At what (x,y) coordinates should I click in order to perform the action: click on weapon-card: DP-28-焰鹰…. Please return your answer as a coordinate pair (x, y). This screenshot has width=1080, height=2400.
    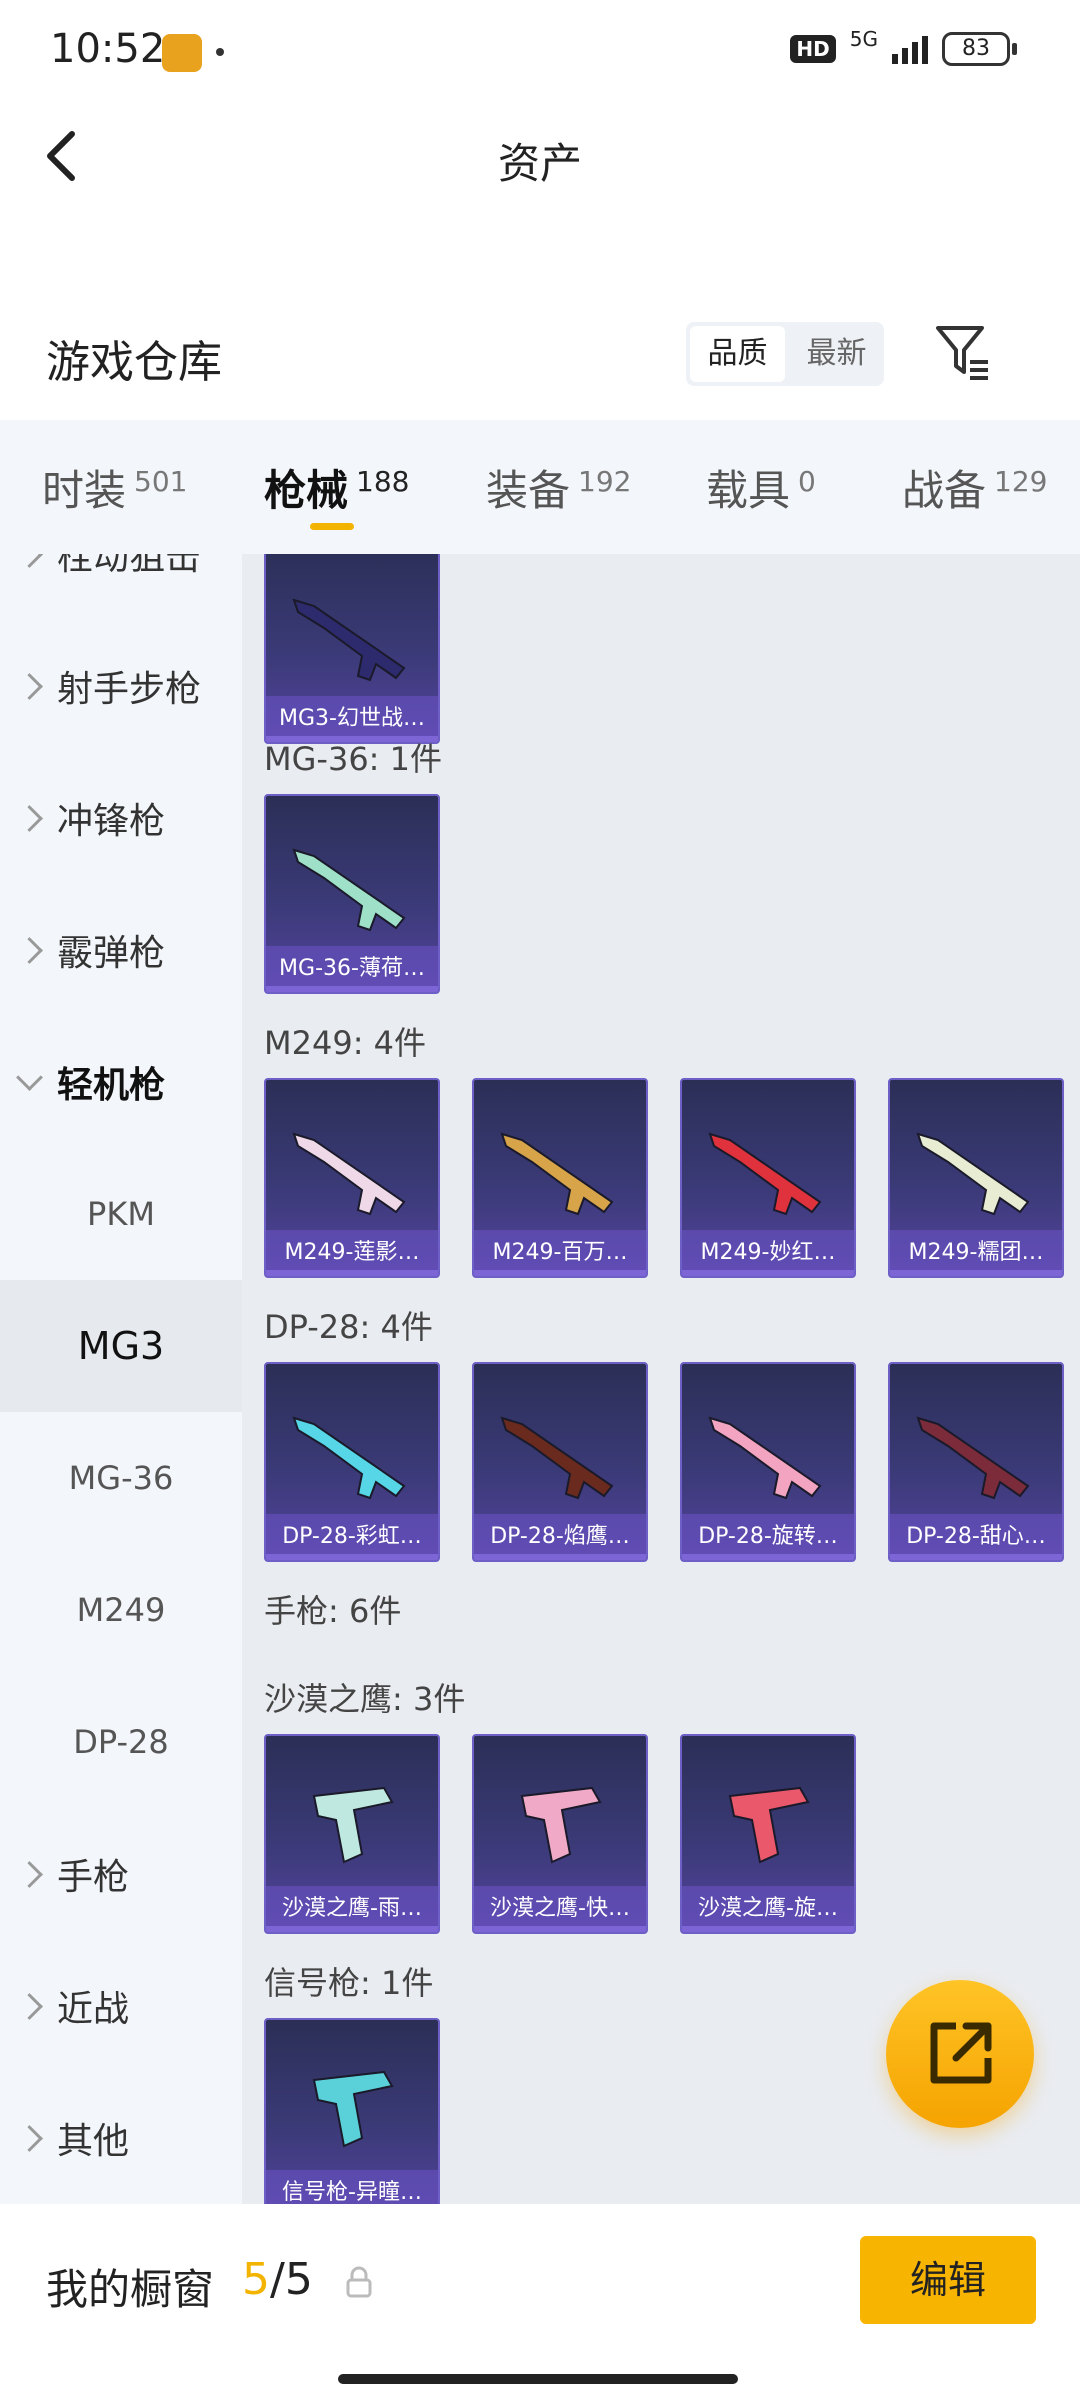
    Looking at the image, I should click on (560, 1462).